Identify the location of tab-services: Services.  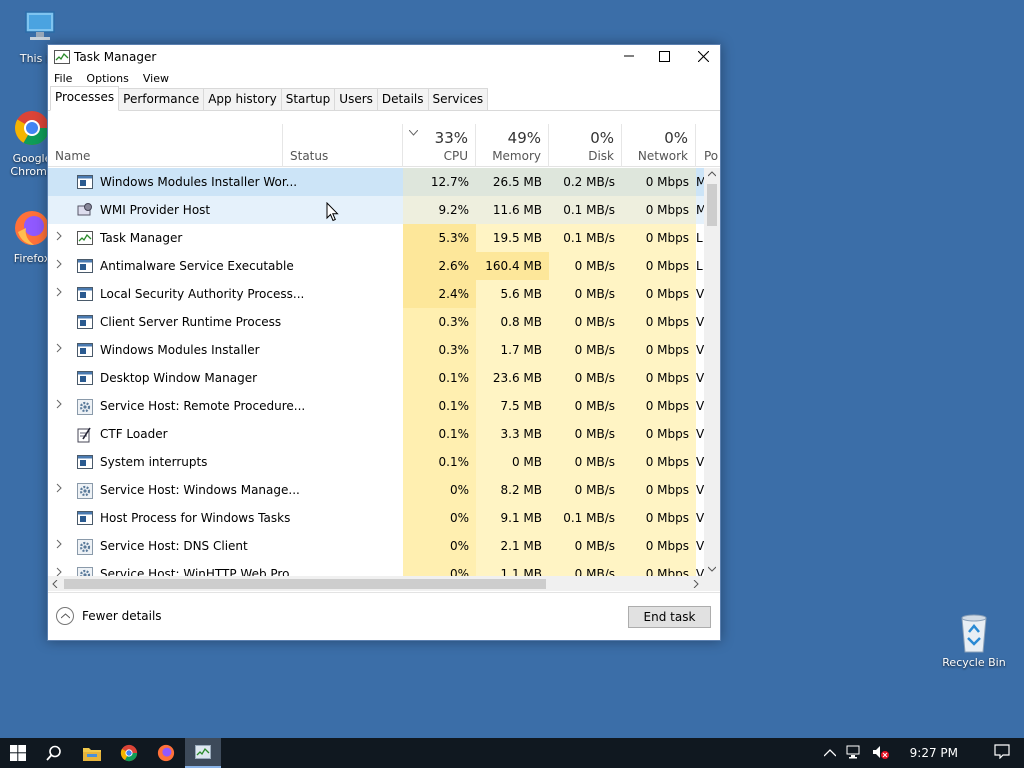
(458, 99).